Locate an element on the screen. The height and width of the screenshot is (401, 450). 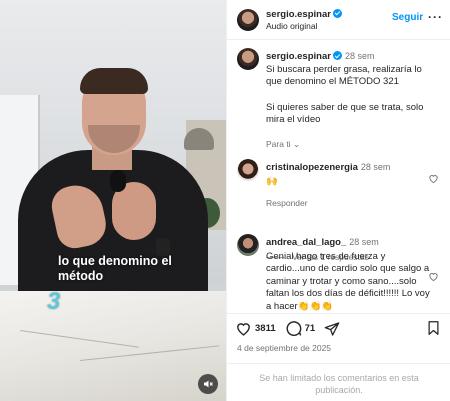
audio-link: Audio original is located at coordinates (304, 26).